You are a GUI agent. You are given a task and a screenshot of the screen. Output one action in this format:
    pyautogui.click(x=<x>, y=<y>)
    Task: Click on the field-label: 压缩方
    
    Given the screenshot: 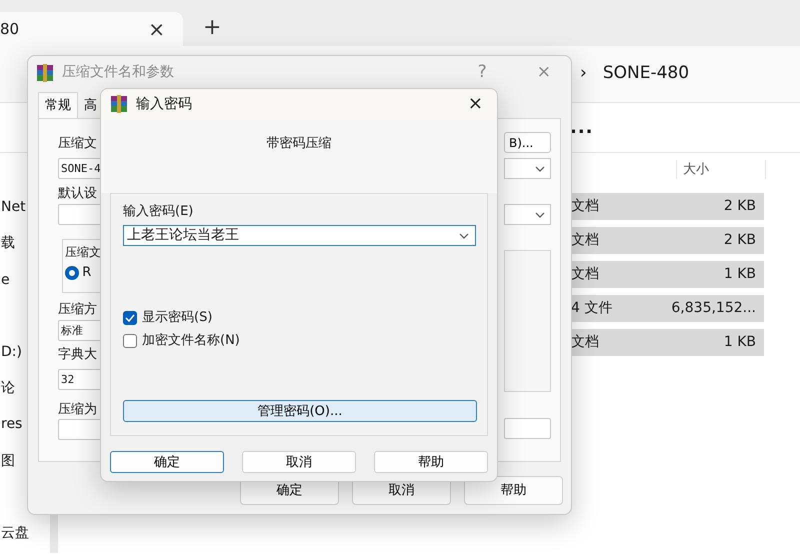 What is the action you would take?
    pyautogui.click(x=77, y=310)
    